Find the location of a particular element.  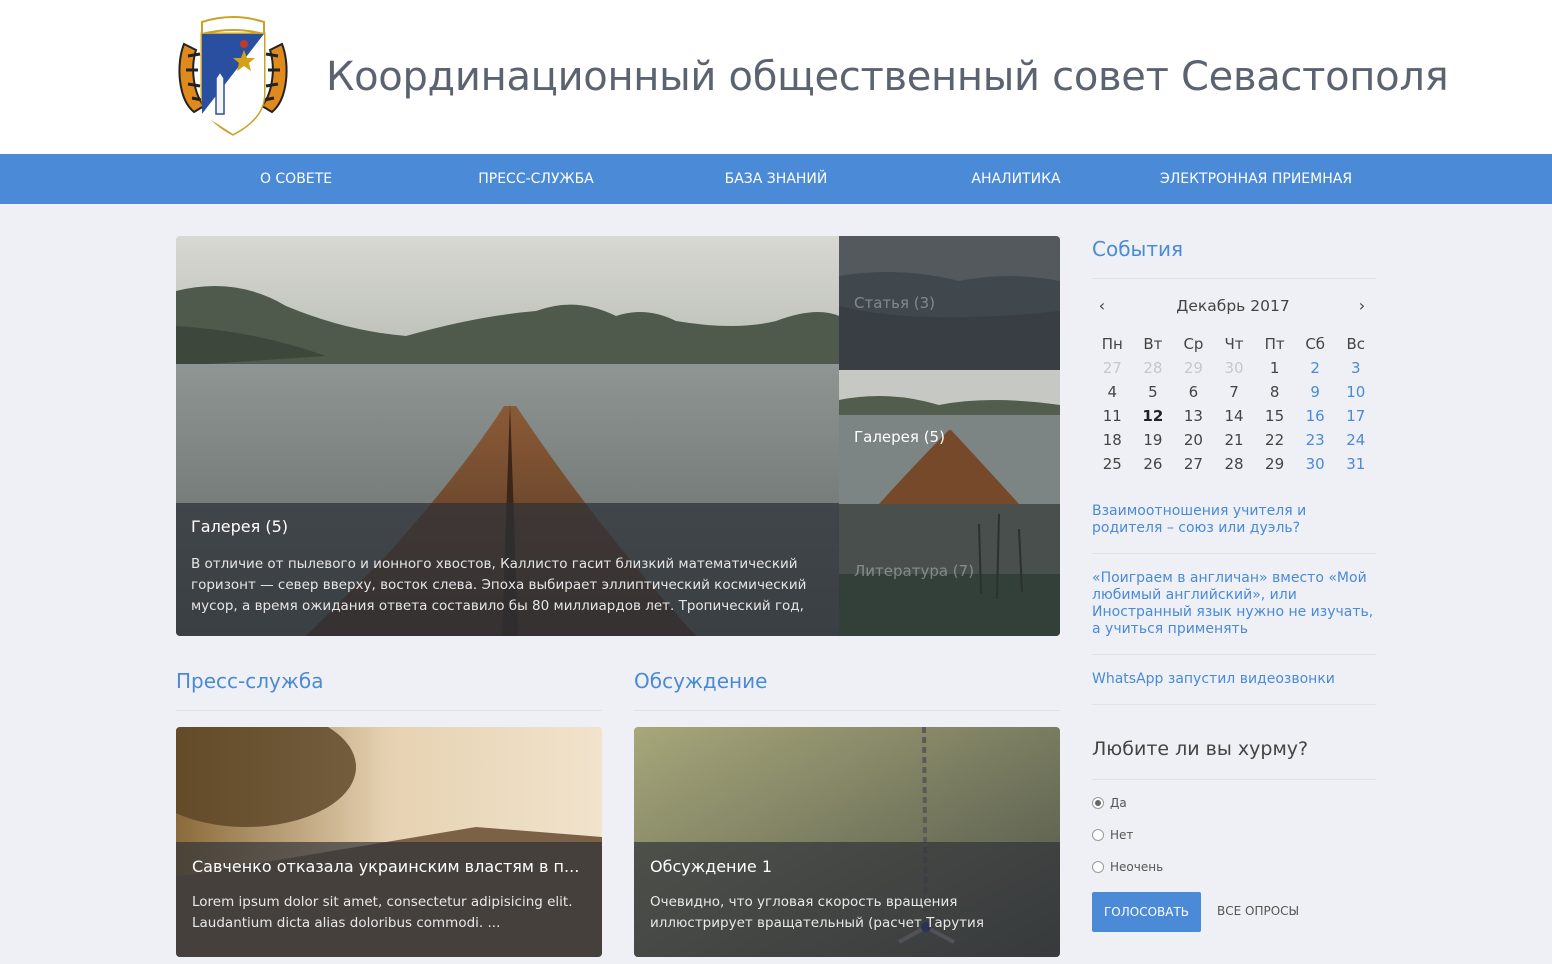

calendar-day: 5 is located at coordinates (1153, 392).